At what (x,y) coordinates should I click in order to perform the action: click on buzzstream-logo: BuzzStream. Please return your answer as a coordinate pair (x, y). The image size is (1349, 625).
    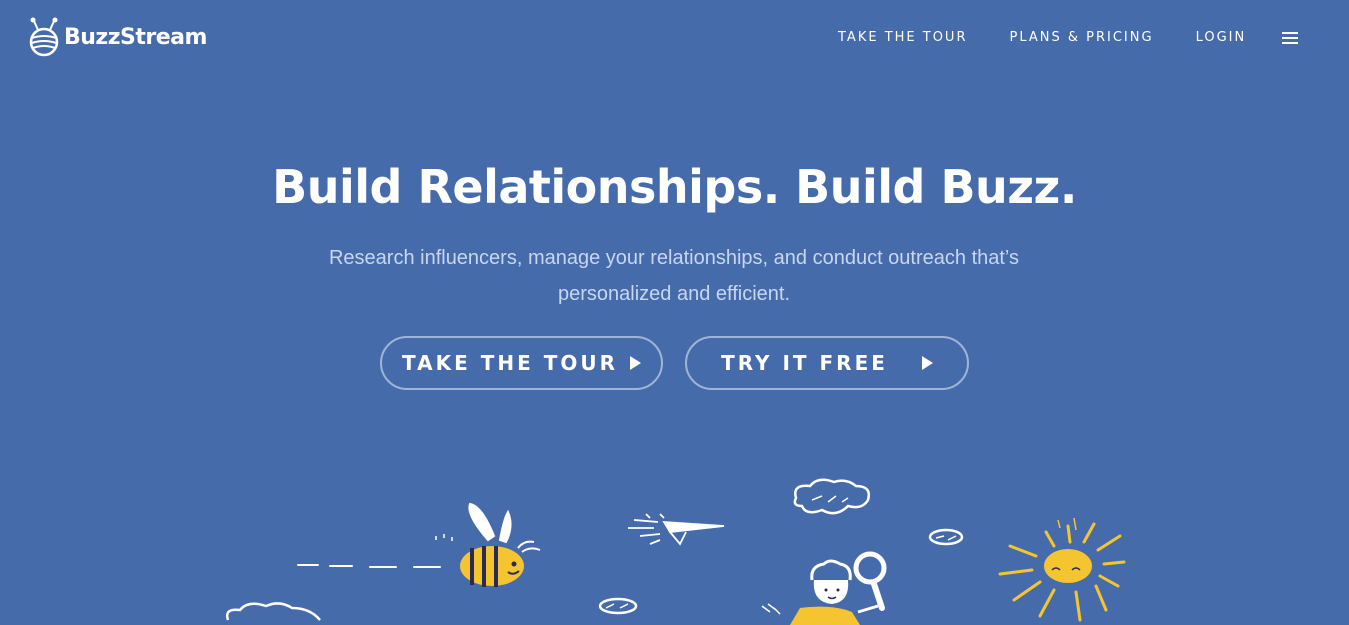
    Looking at the image, I should click on (117, 37).